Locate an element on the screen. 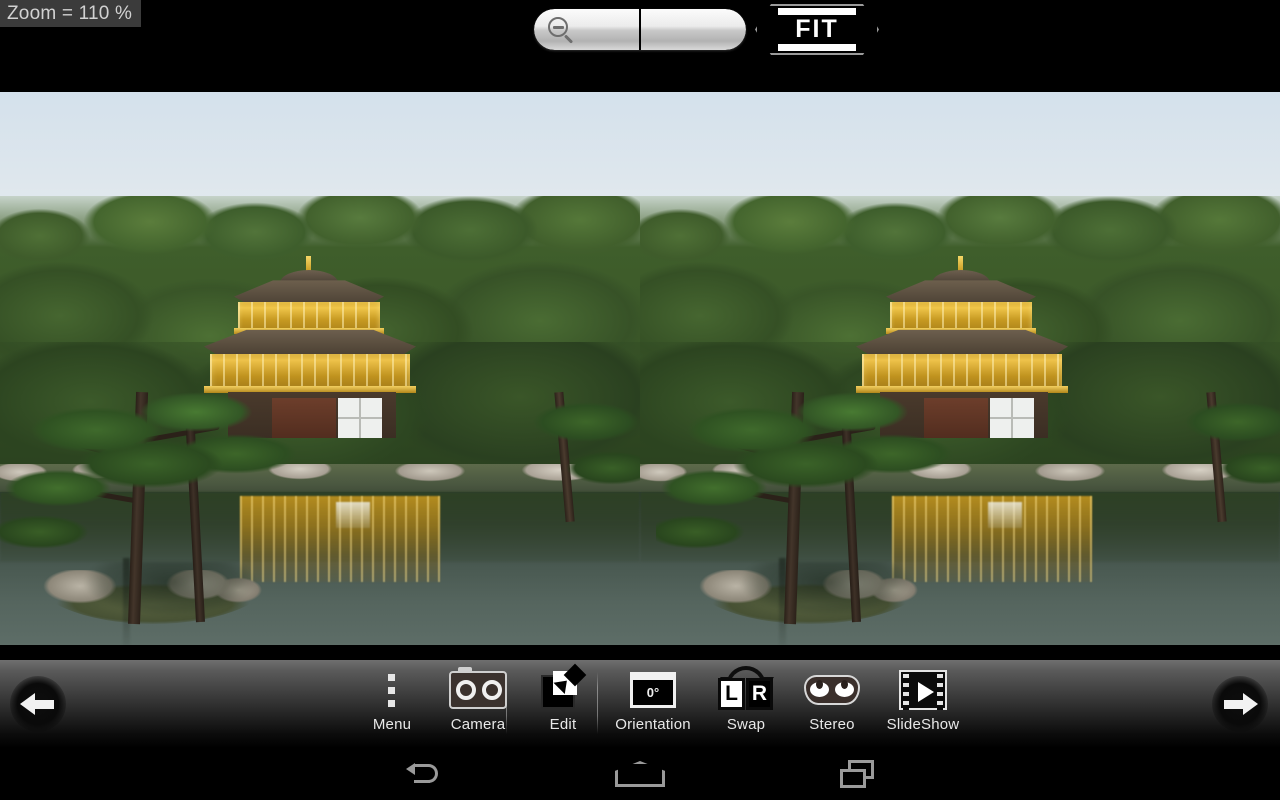 Image resolution: width=1280 pixels, height=800 pixels. toolbar-separator is located at coordinates (506, 703).